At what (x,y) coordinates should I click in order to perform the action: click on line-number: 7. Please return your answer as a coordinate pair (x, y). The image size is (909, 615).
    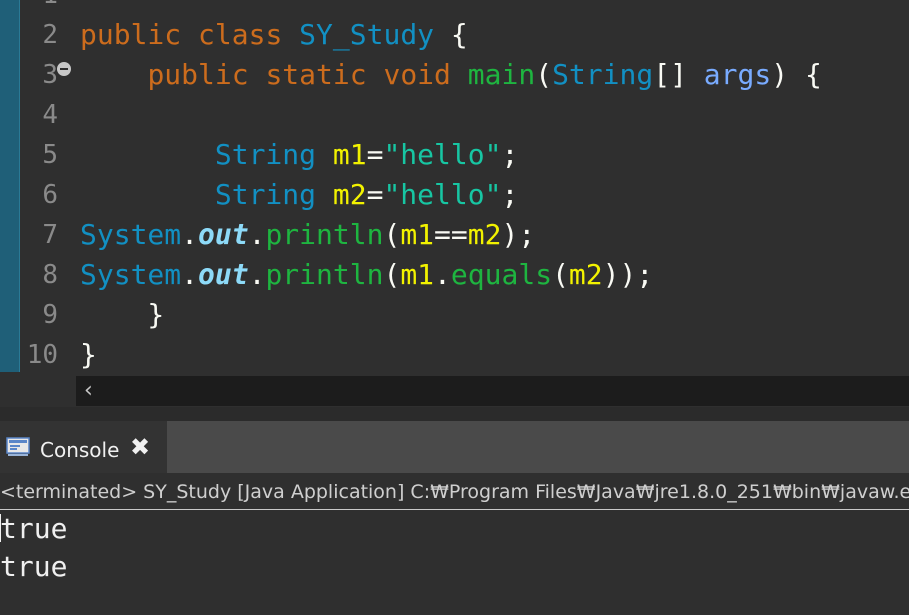
    Looking at the image, I should click on (50, 235).